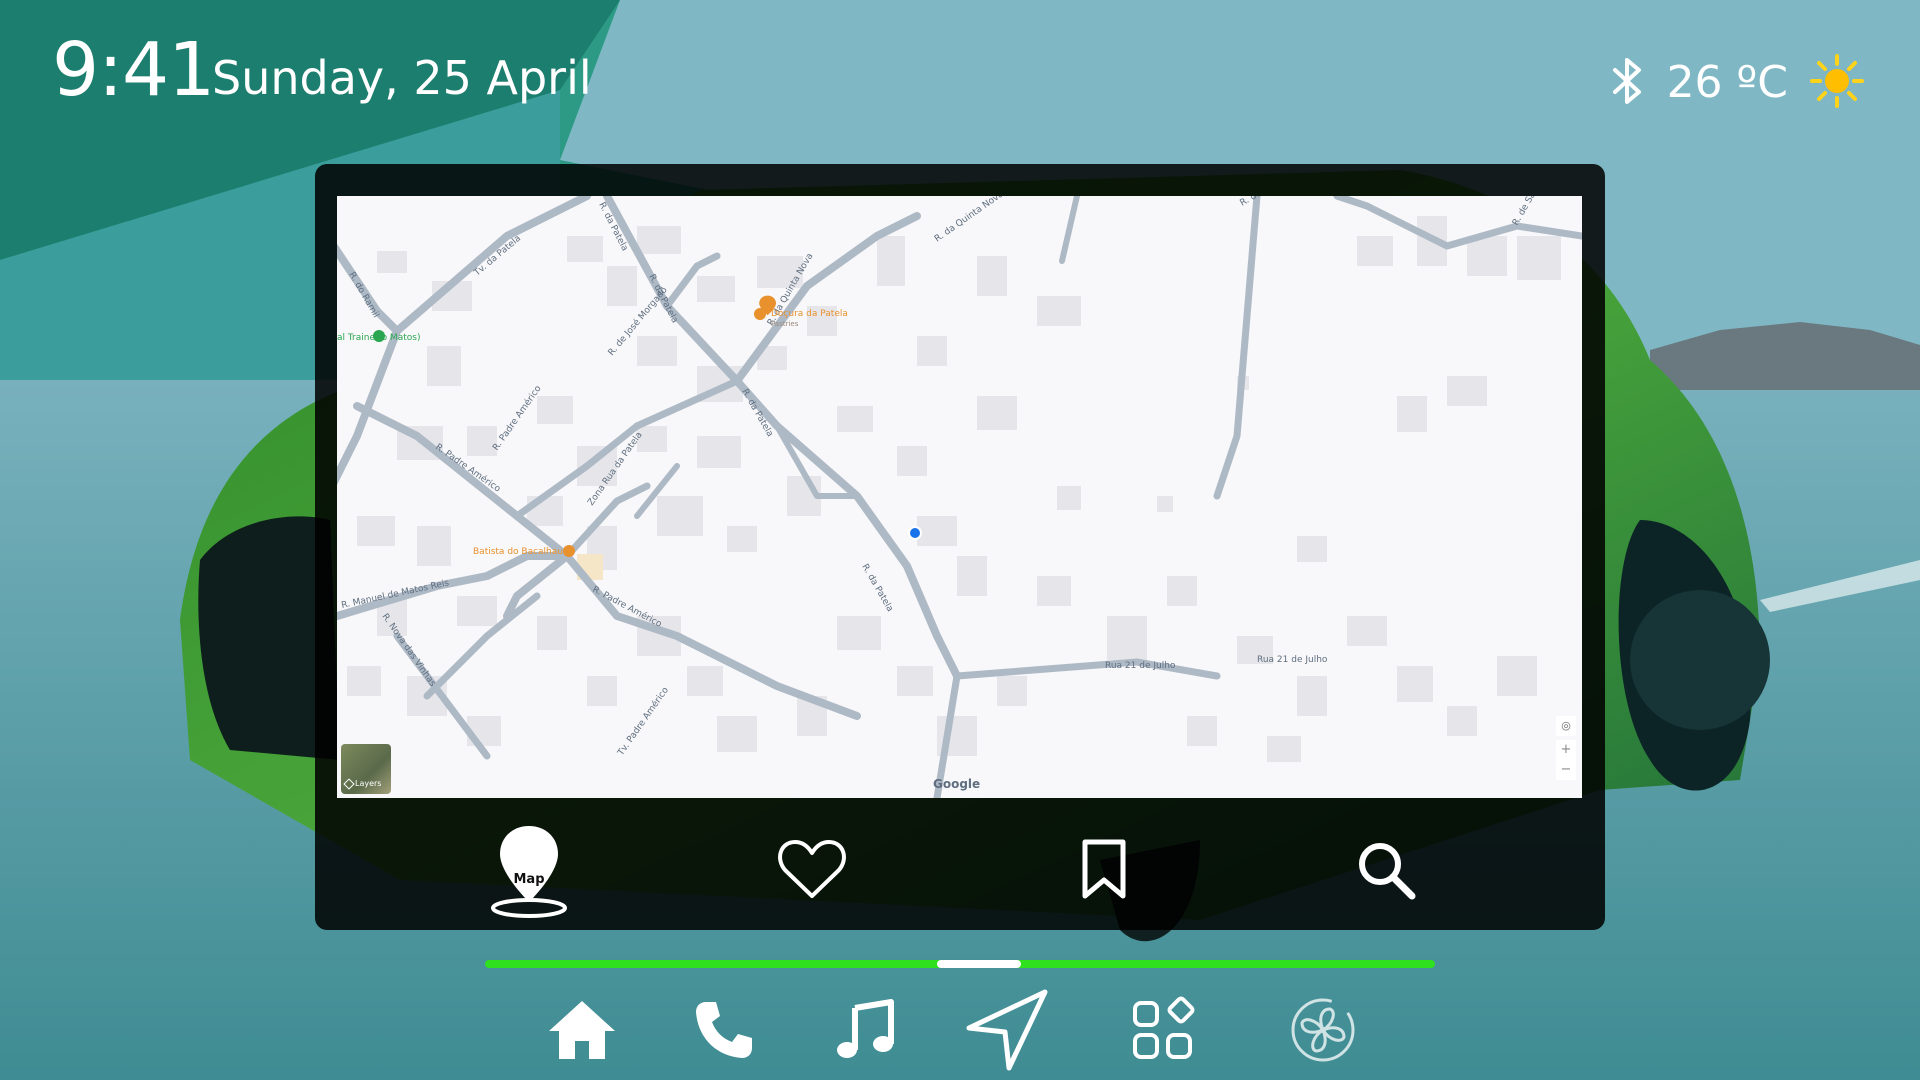 The height and width of the screenshot is (1080, 1920). I want to click on temperature-label: 26 ºC, so click(1727, 82).